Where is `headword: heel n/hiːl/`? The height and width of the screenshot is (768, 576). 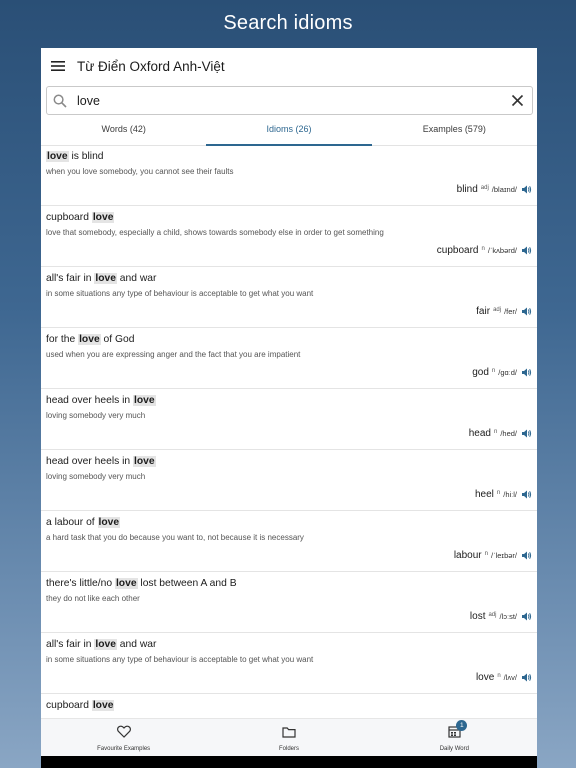
headword: heel n/hiːl/ is located at coordinates (503, 494).